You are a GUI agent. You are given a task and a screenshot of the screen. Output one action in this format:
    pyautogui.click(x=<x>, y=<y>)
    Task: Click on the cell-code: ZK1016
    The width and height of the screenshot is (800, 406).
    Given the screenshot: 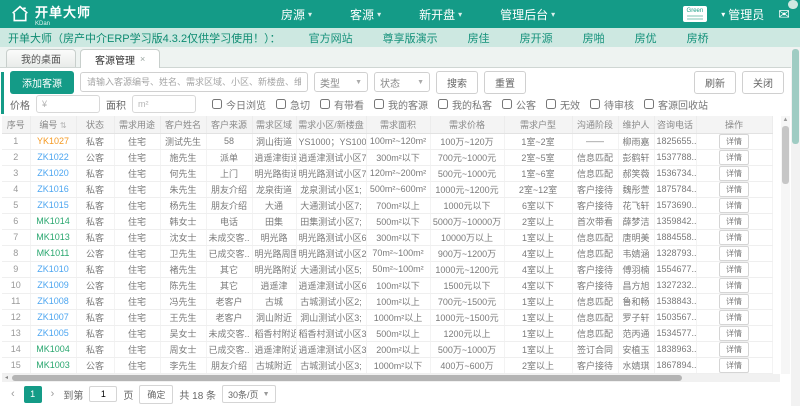 What is the action you would take?
    pyautogui.click(x=53, y=189)
    